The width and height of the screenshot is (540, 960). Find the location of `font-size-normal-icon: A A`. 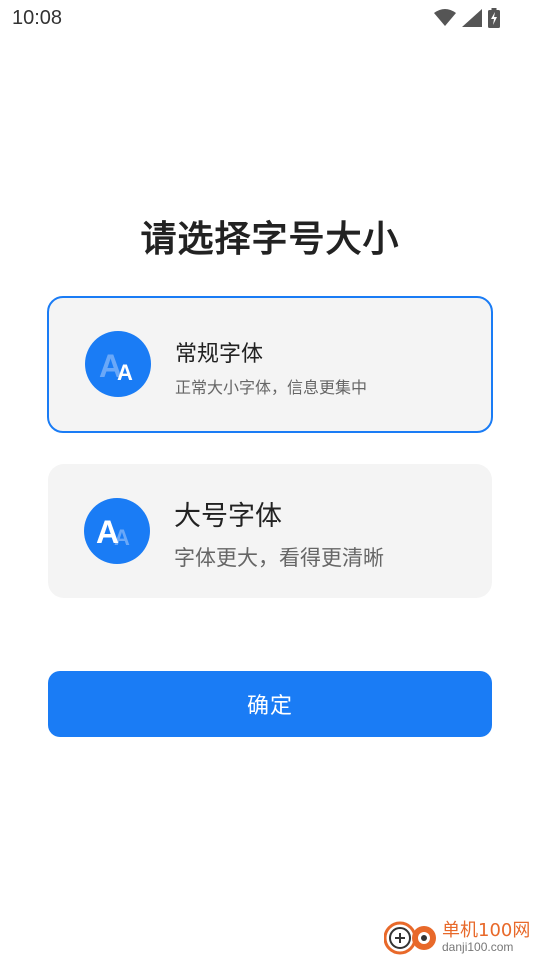

font-size-normal-icon: A A is located at coordinates (118, 364).